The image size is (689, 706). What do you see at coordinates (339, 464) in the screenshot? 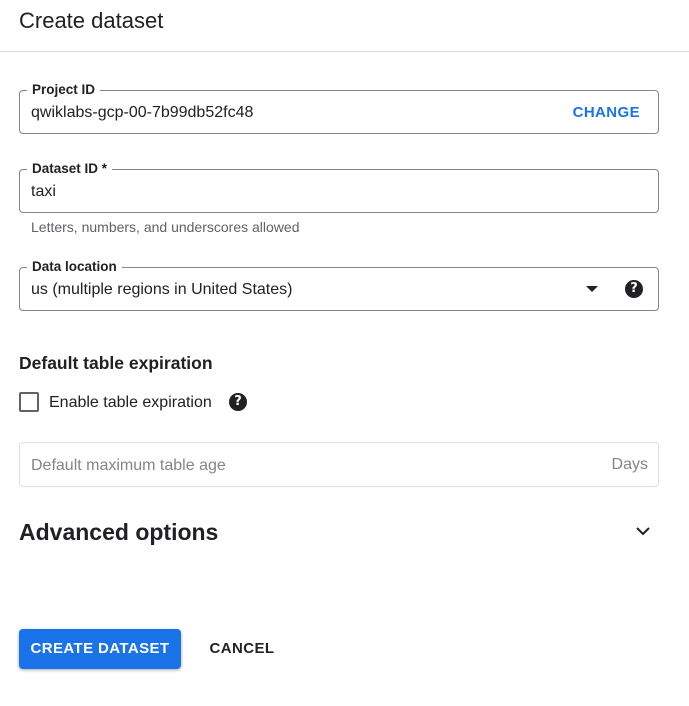
I see `max-table-age-input: Default maximum table age Days` at bounding box center [339, 464].